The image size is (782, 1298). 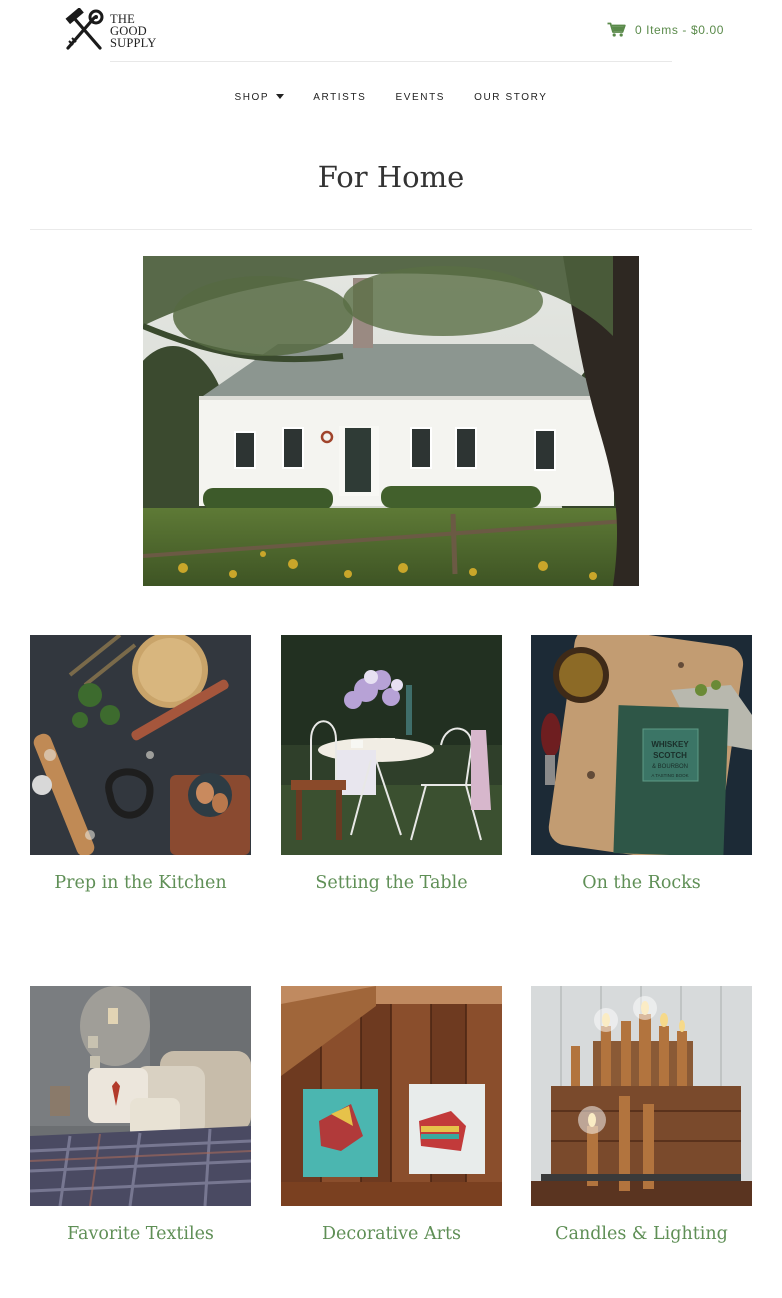 I want to click on site-logo: THE GOOD SUPPLY, so click(x=115, y=31).